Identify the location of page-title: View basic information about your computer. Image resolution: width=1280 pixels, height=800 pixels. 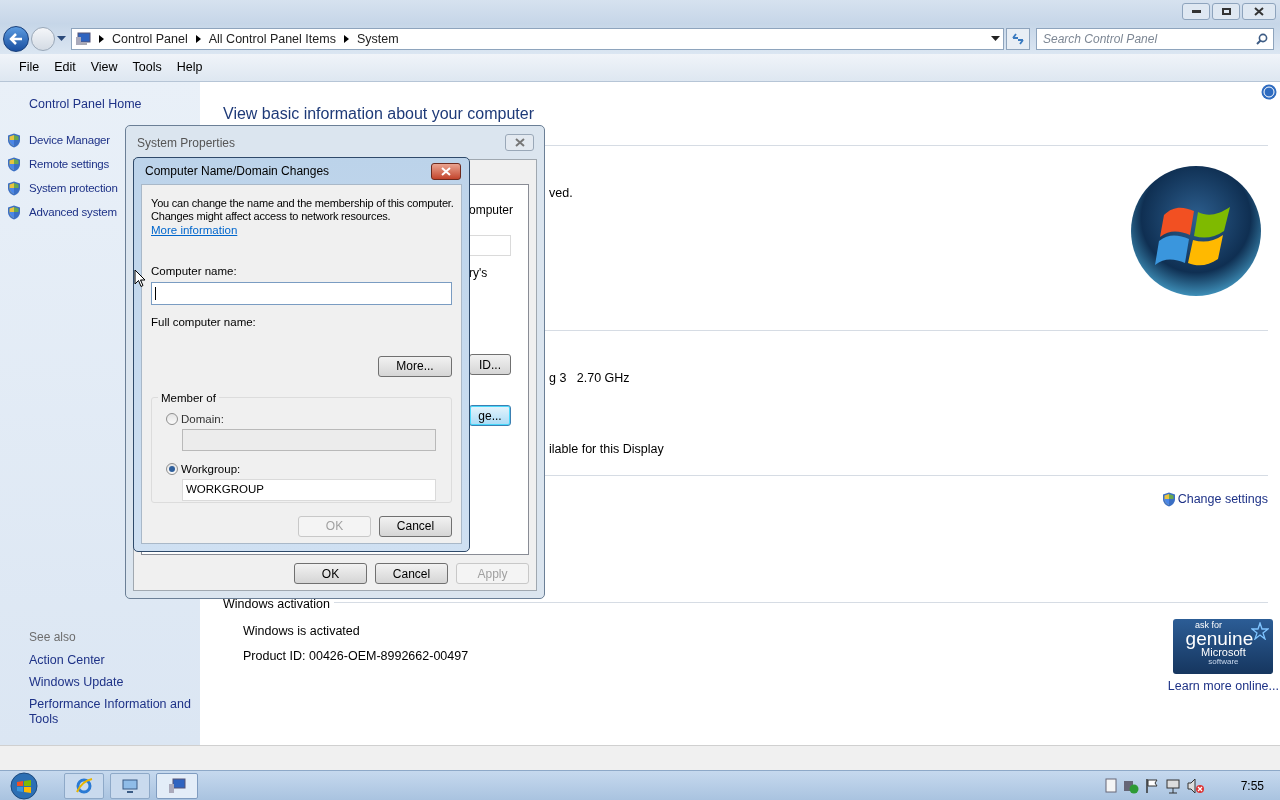
(378, 114).